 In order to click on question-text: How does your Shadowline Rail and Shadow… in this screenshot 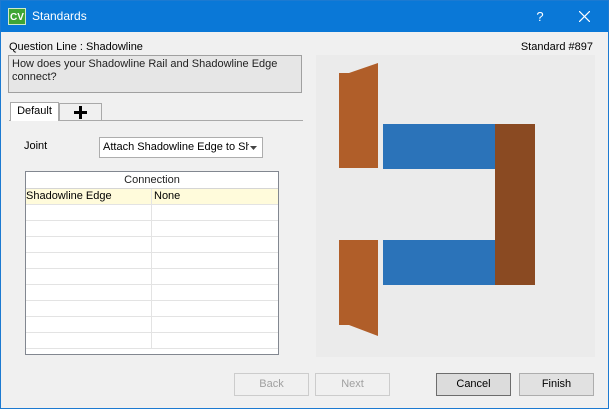, I will do `click(155, 74)`.